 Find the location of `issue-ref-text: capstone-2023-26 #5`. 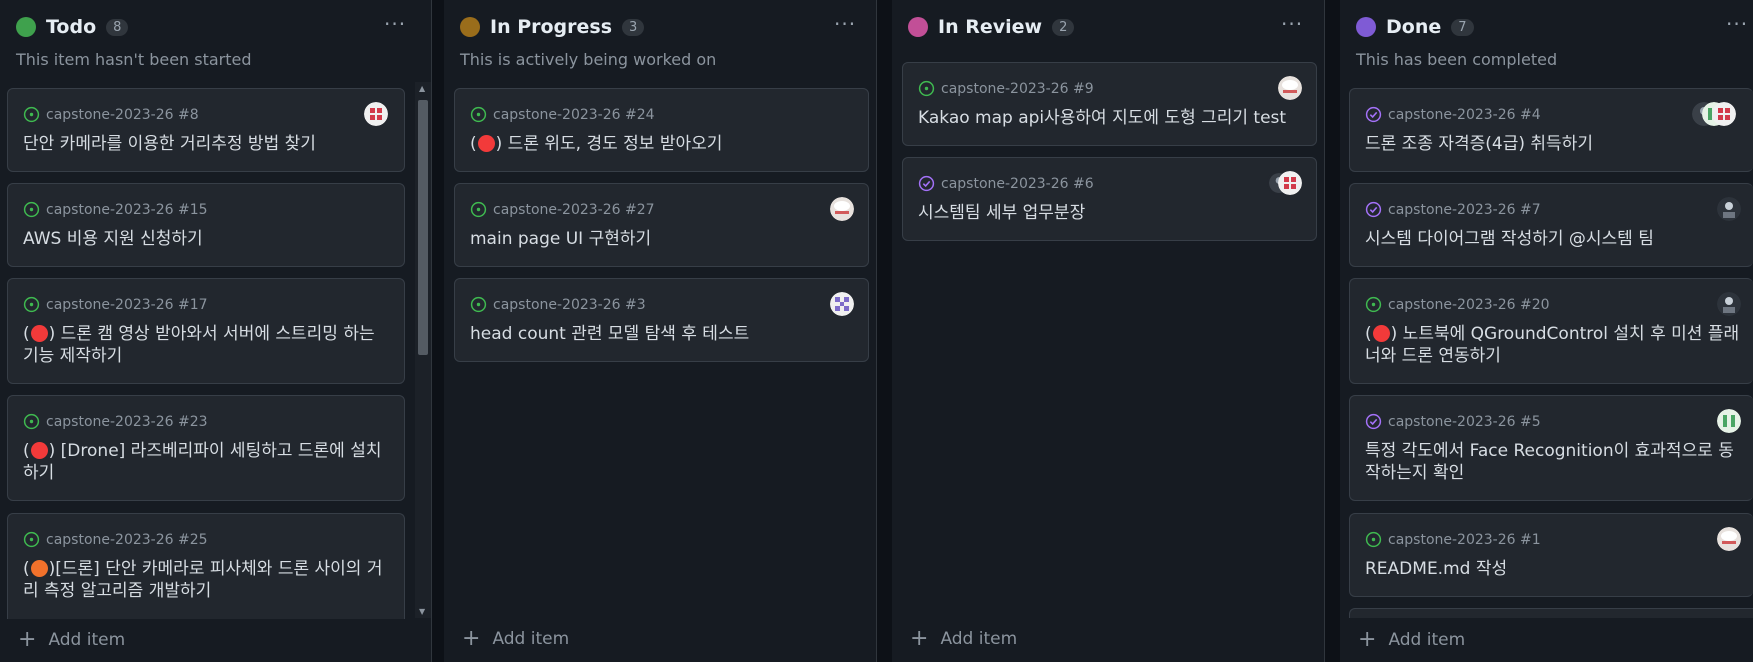

issue-ref-text: capstone-2023-26 #5 is located at coordinates (1464, 421).